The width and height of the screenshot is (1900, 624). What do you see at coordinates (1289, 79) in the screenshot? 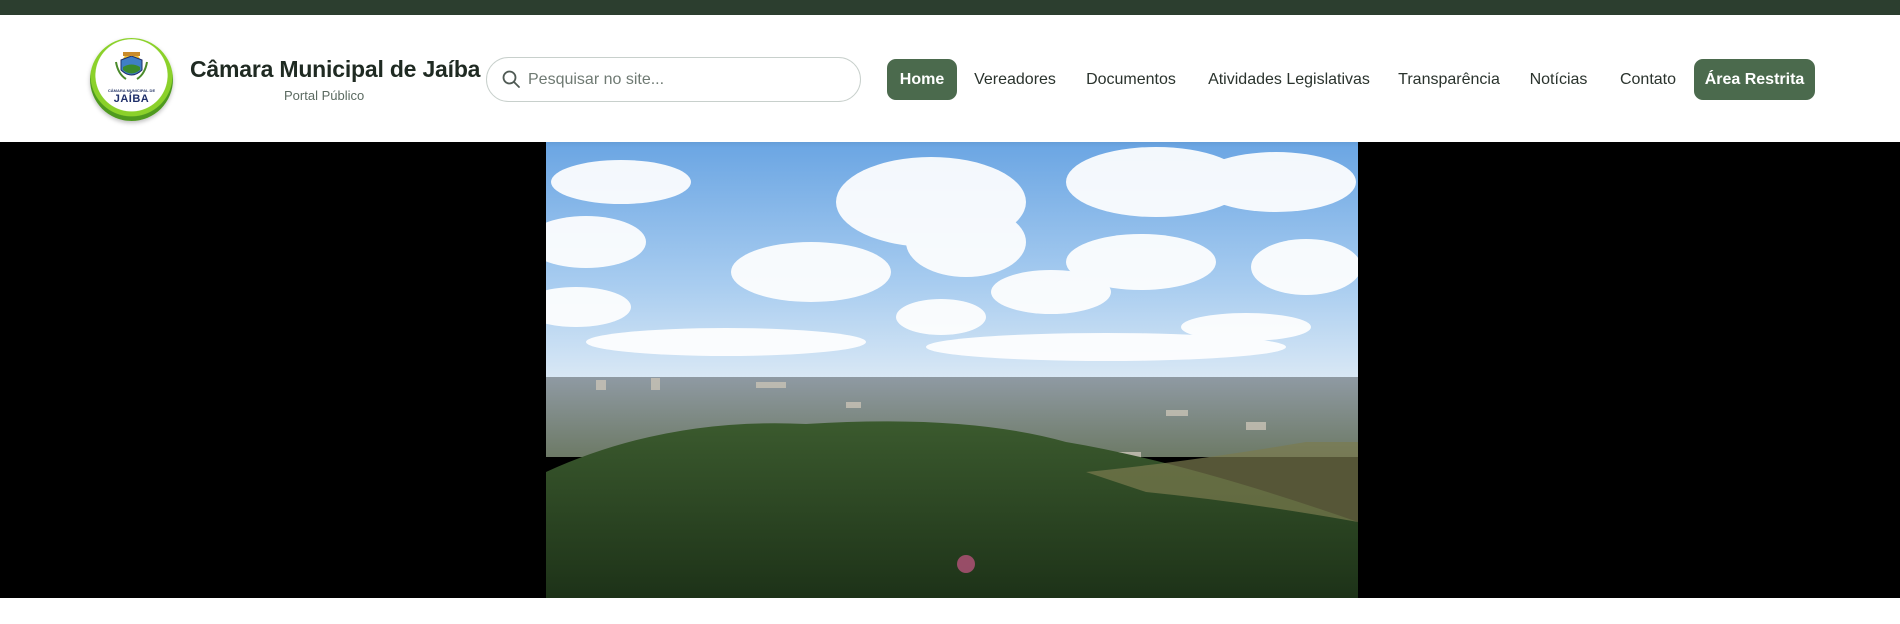
I see `nav-atividades-legislativas: Atividades Legislativas` at bounding box center [1289, 79].